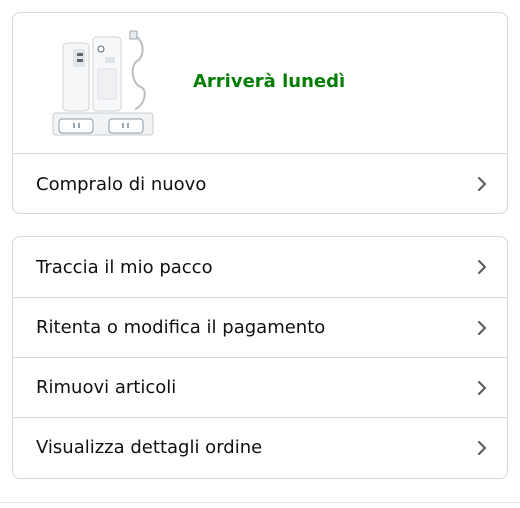  I want to click on buy-again-row: Compralo di nuovo, so click(260, 183).